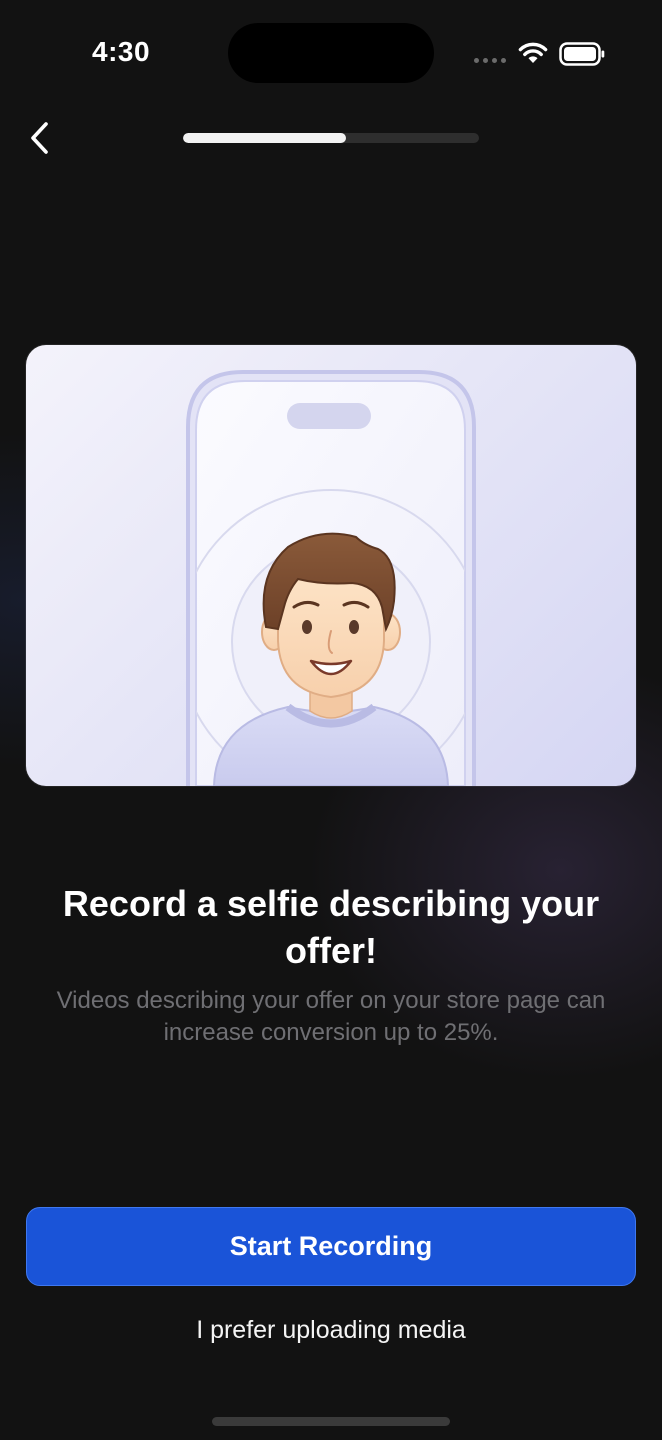 This screenshot has height=1440, width=662. What do you see at coordinates (331, 1330) in the screenshot?
I see `upload-media-link: I prefer uploading media` at bounding box center [331, 1330].